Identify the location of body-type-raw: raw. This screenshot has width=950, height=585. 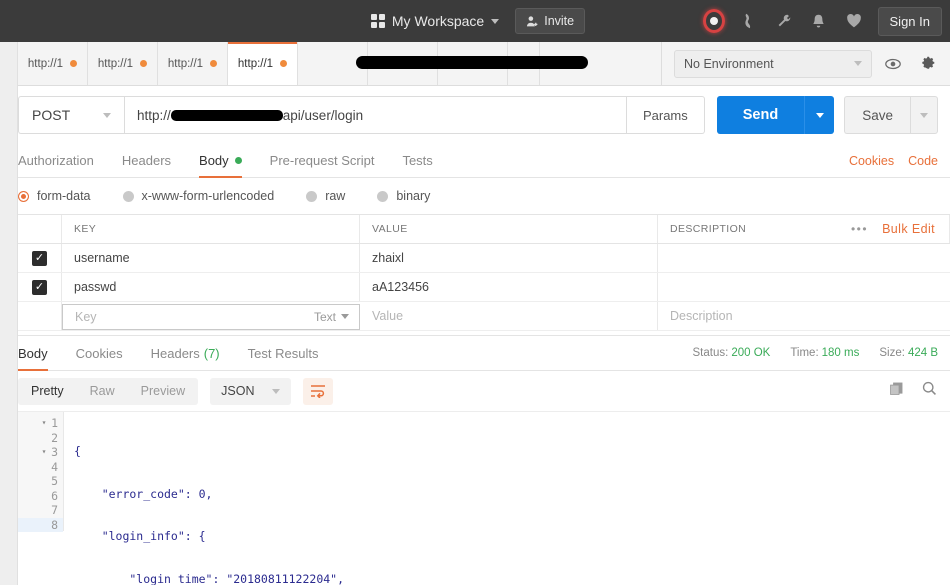
(325, 196).